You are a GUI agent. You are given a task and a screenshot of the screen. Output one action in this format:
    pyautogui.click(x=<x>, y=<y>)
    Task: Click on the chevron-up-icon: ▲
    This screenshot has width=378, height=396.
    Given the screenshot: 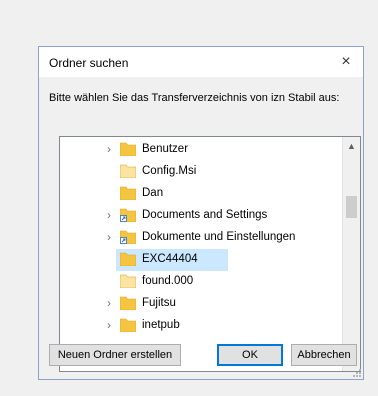 What is the action you would take?
    pyautogui.click(x=351, y=145)
    